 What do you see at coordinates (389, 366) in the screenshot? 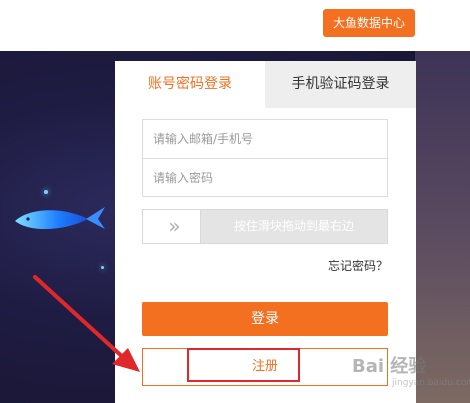
I see `watermark-text: Bai 经验` at bounding box center [389, 366].